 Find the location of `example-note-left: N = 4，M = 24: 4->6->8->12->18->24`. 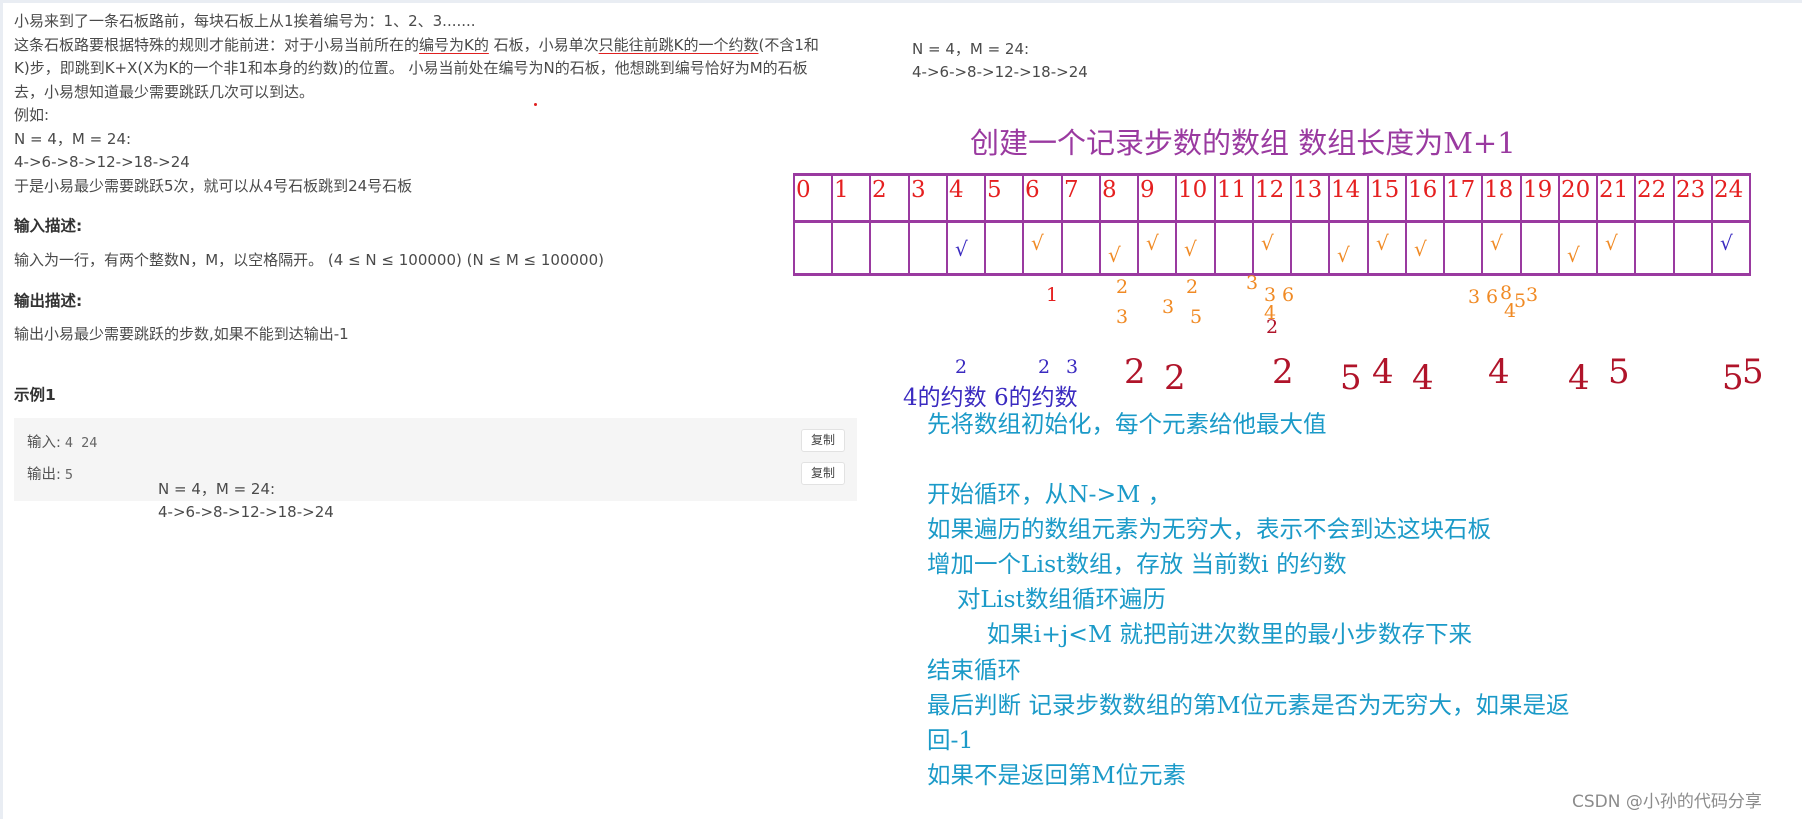

example-note-left: N = 4，M = 24: 4->6->8->12->18->24 is located at coordinates (246, 501).